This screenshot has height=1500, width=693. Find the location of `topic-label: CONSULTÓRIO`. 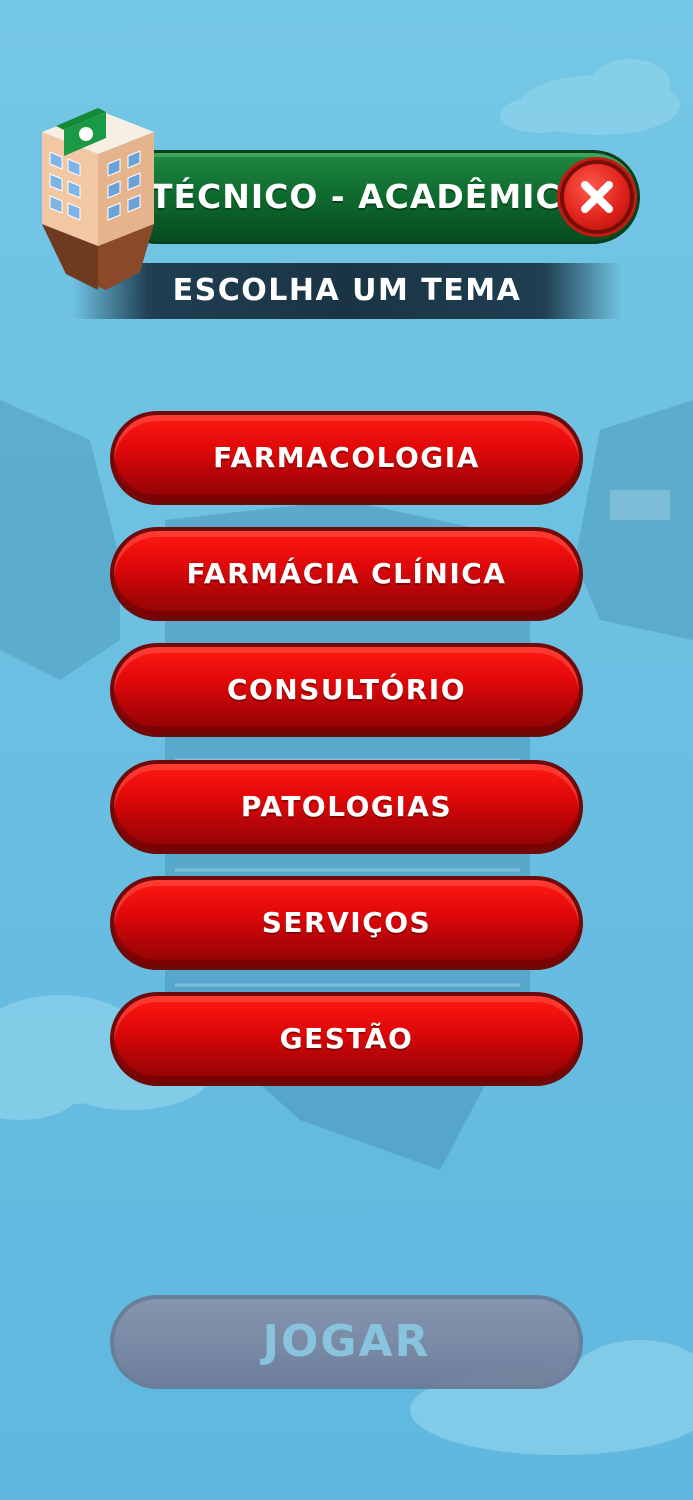

topic-label: CONSULTÓRIO is located at coordinates (346, 689).